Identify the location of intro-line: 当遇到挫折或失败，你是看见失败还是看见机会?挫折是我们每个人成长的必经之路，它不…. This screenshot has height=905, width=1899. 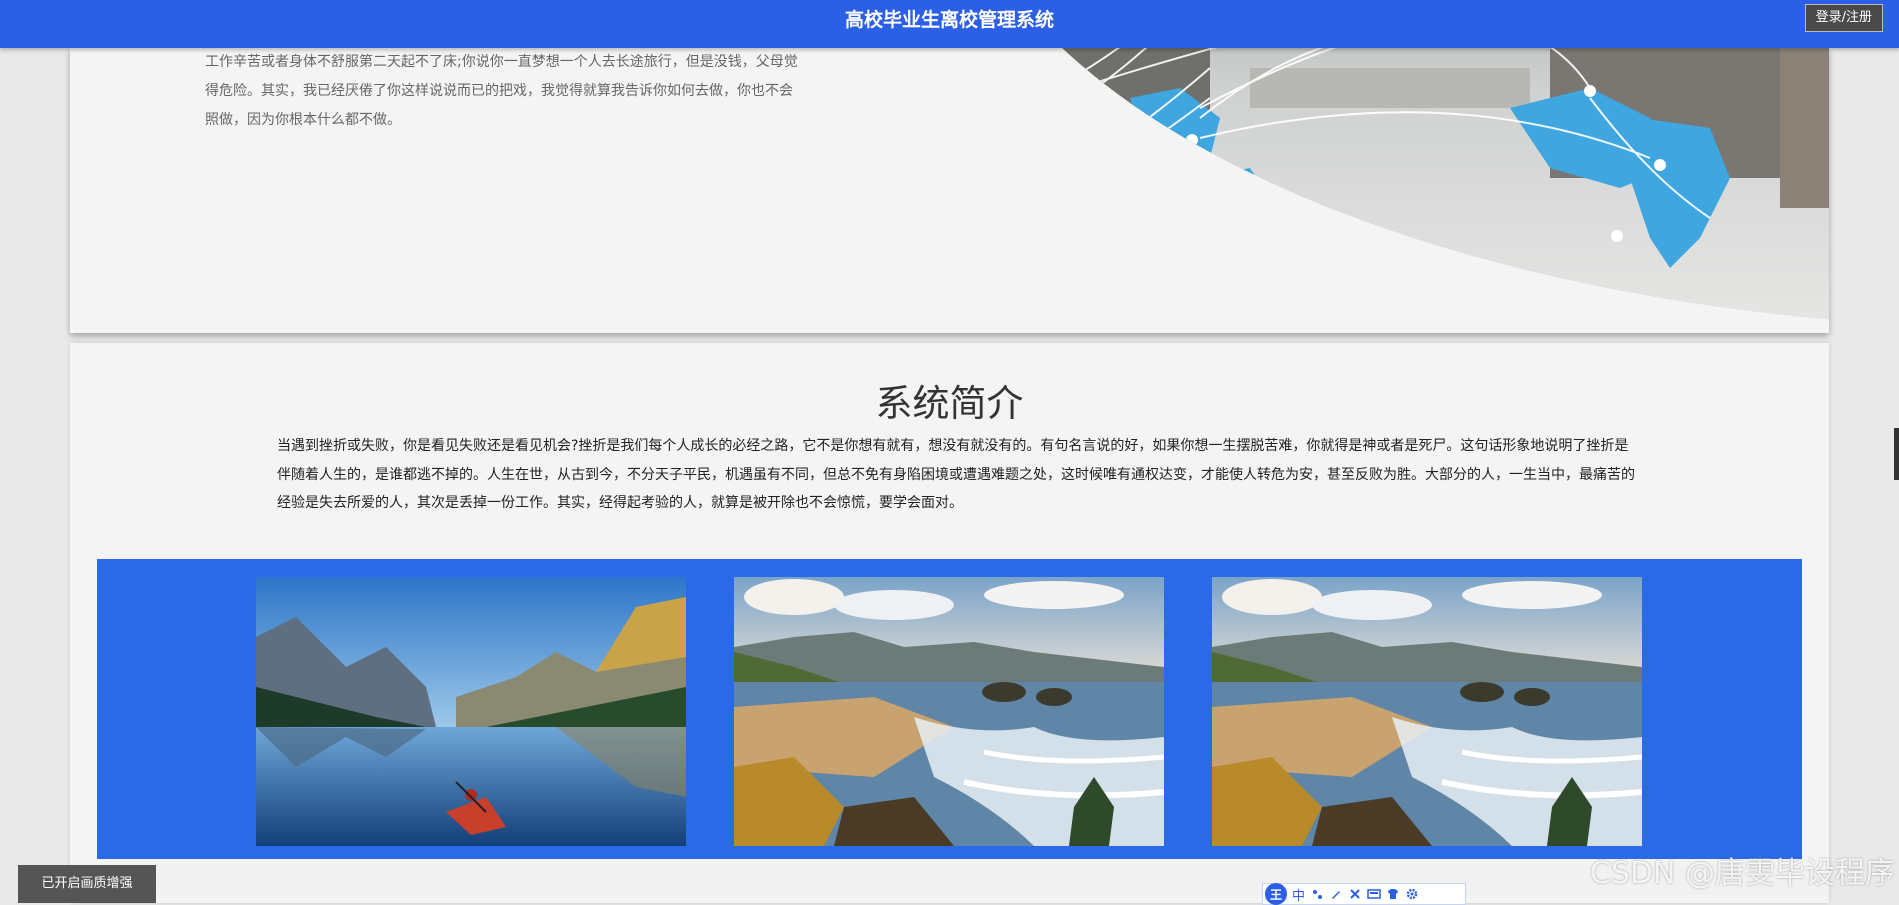
(953, 446).